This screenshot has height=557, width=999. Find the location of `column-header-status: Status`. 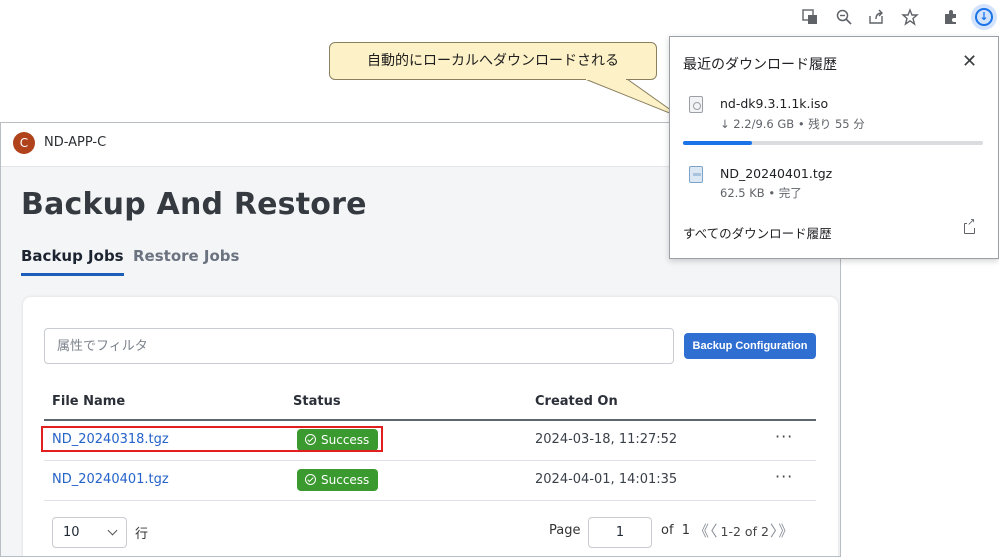

column-header-status: Status is located at coordinates (317, 401).